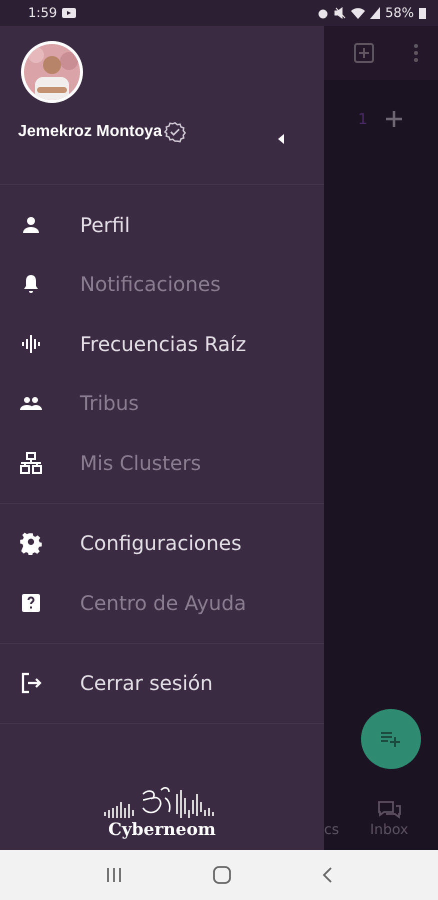  I want to click on user-name: Jemekroz Montoya, so click(90, 132).